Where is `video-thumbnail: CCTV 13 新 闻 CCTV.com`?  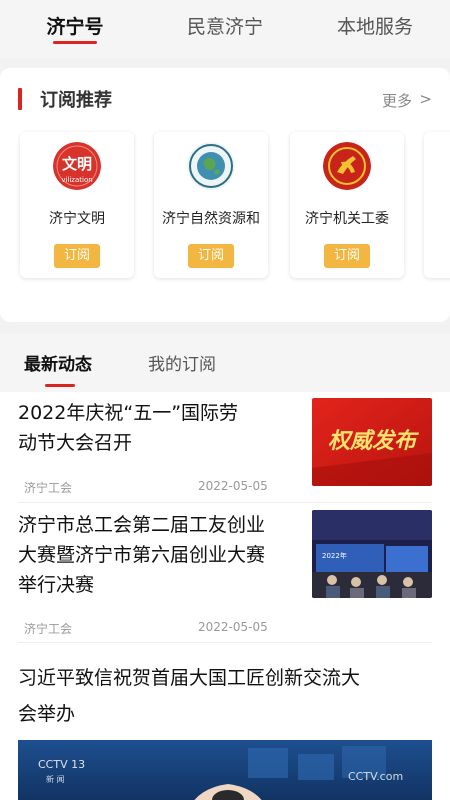
video-thumbnail: CCTV 13 新 闻 CCTV.com is located at coordinates (225, 770).